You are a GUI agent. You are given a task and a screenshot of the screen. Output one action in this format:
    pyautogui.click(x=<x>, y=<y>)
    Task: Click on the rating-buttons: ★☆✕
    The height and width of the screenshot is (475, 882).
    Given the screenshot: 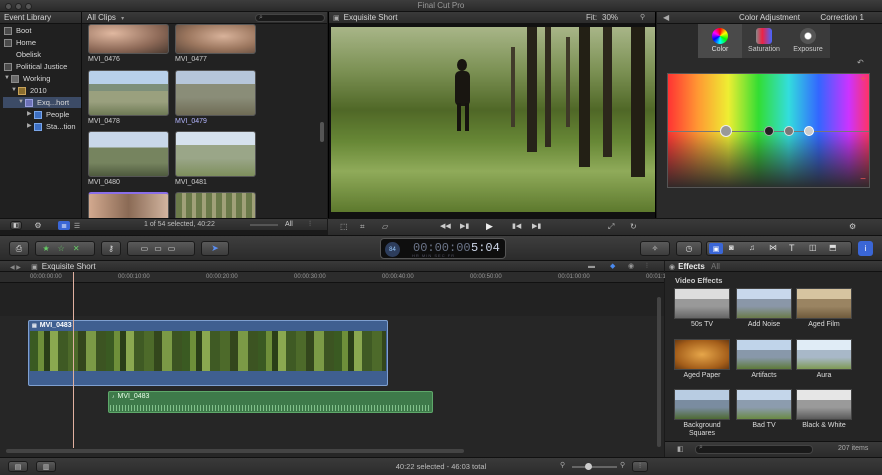 What is the action you would take?
    pyautogui.click(x=65, y=248)
    